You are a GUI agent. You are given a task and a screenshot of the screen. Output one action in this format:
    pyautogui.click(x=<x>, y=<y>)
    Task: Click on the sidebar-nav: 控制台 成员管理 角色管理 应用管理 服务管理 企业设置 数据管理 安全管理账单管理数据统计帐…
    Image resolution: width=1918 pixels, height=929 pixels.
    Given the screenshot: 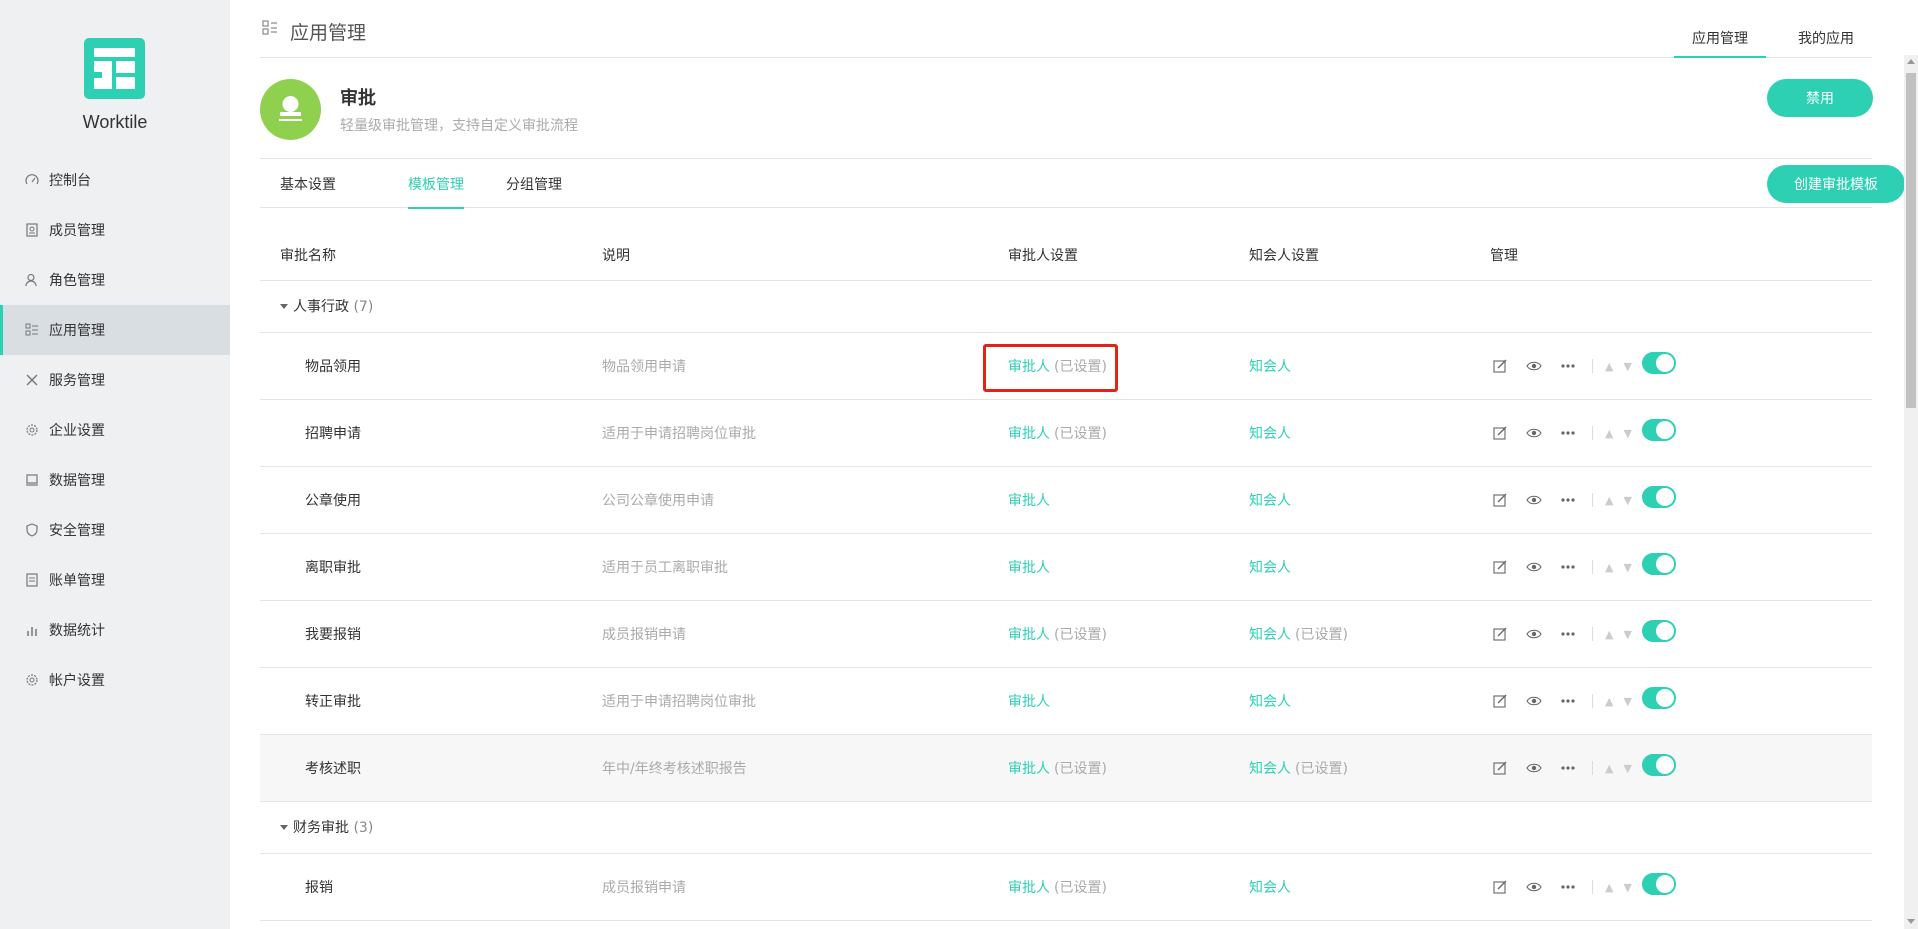 What is the action you would take?
    pyautogui.click(x=115, y=430)
    